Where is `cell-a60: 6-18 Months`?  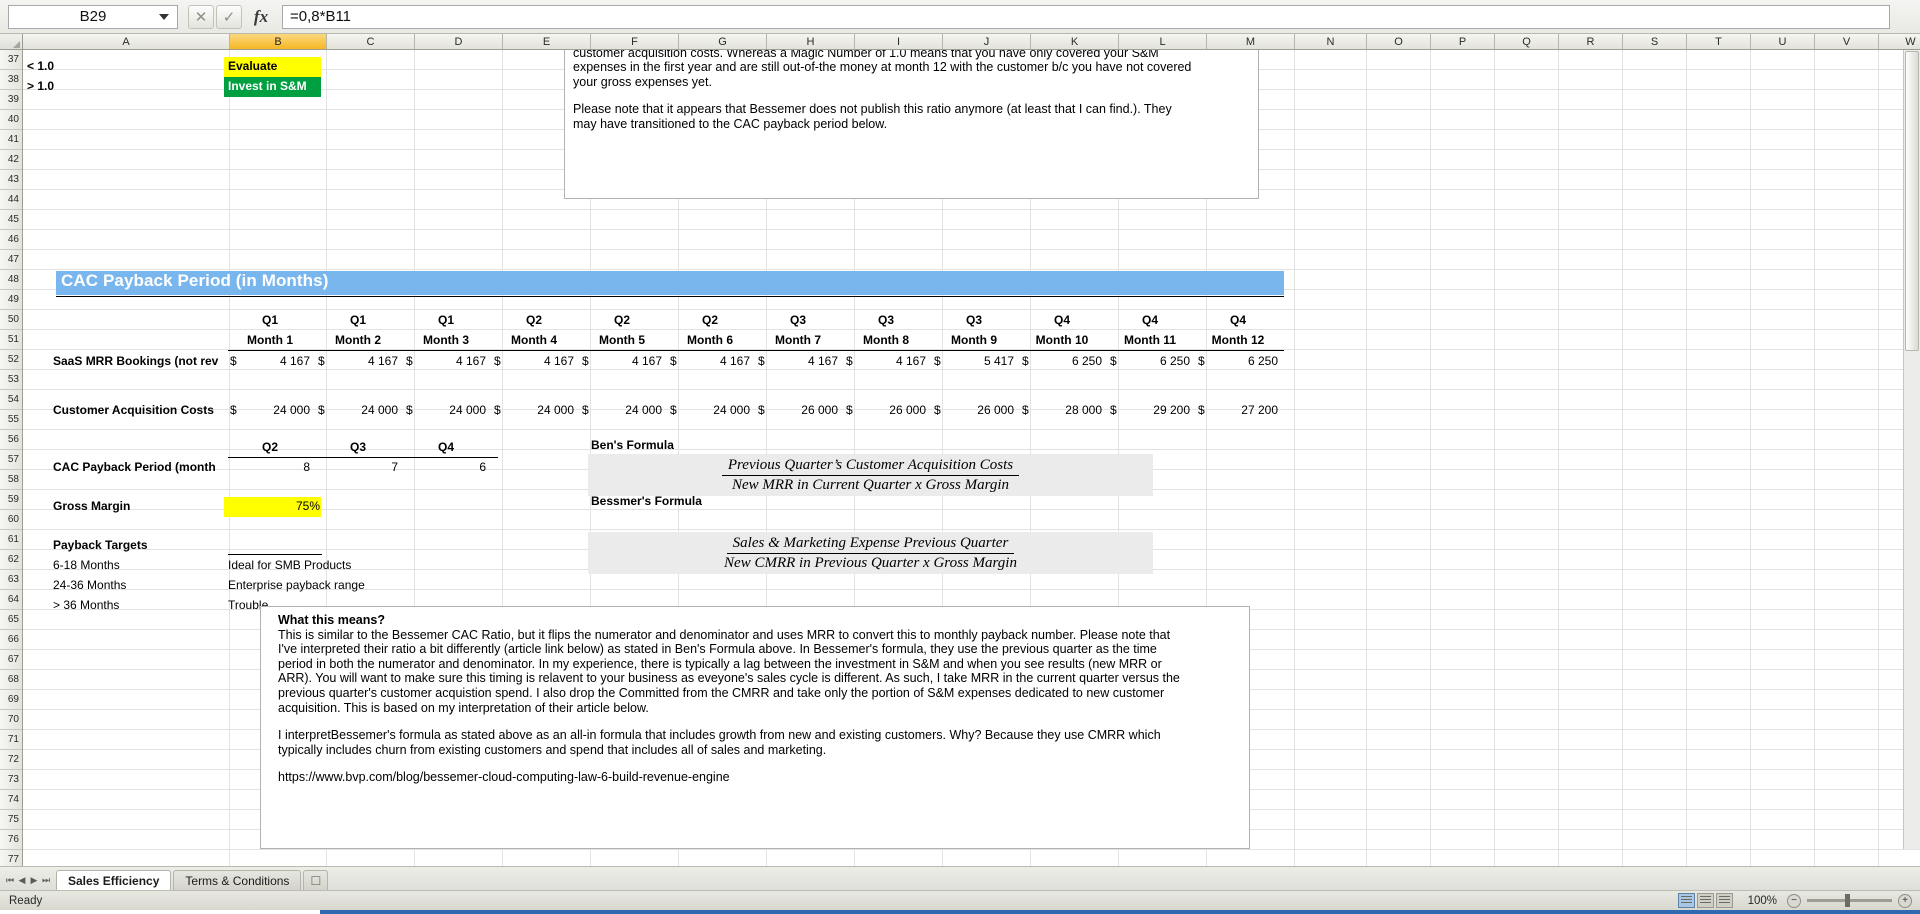
cell-a60: 6-18 Months is located at coordinates (138, 565).